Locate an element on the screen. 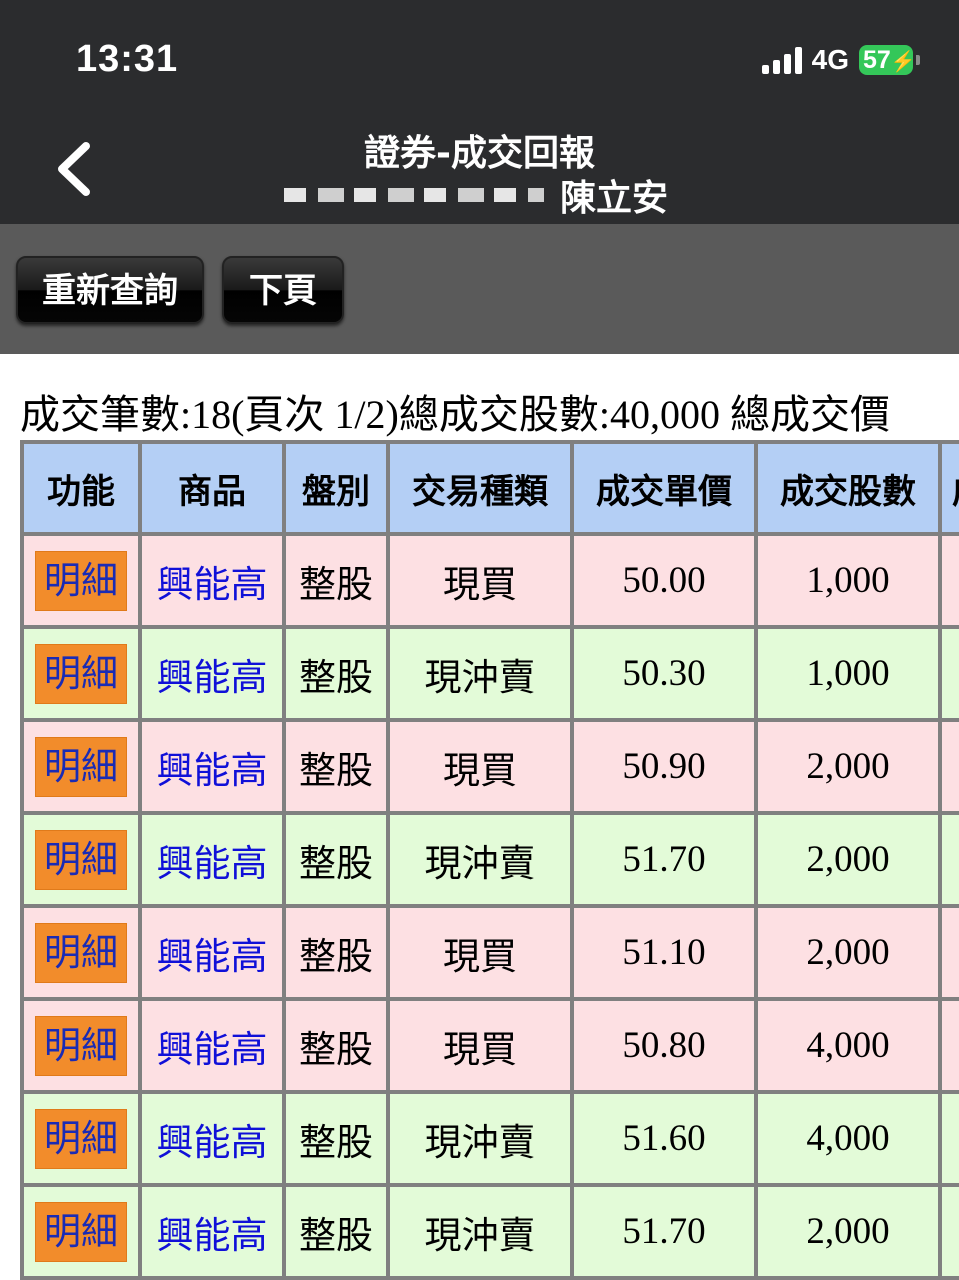 The height and width of the screenshot is (1280, 959). column-header-product: 商品 is located at coordinates (212, 488).